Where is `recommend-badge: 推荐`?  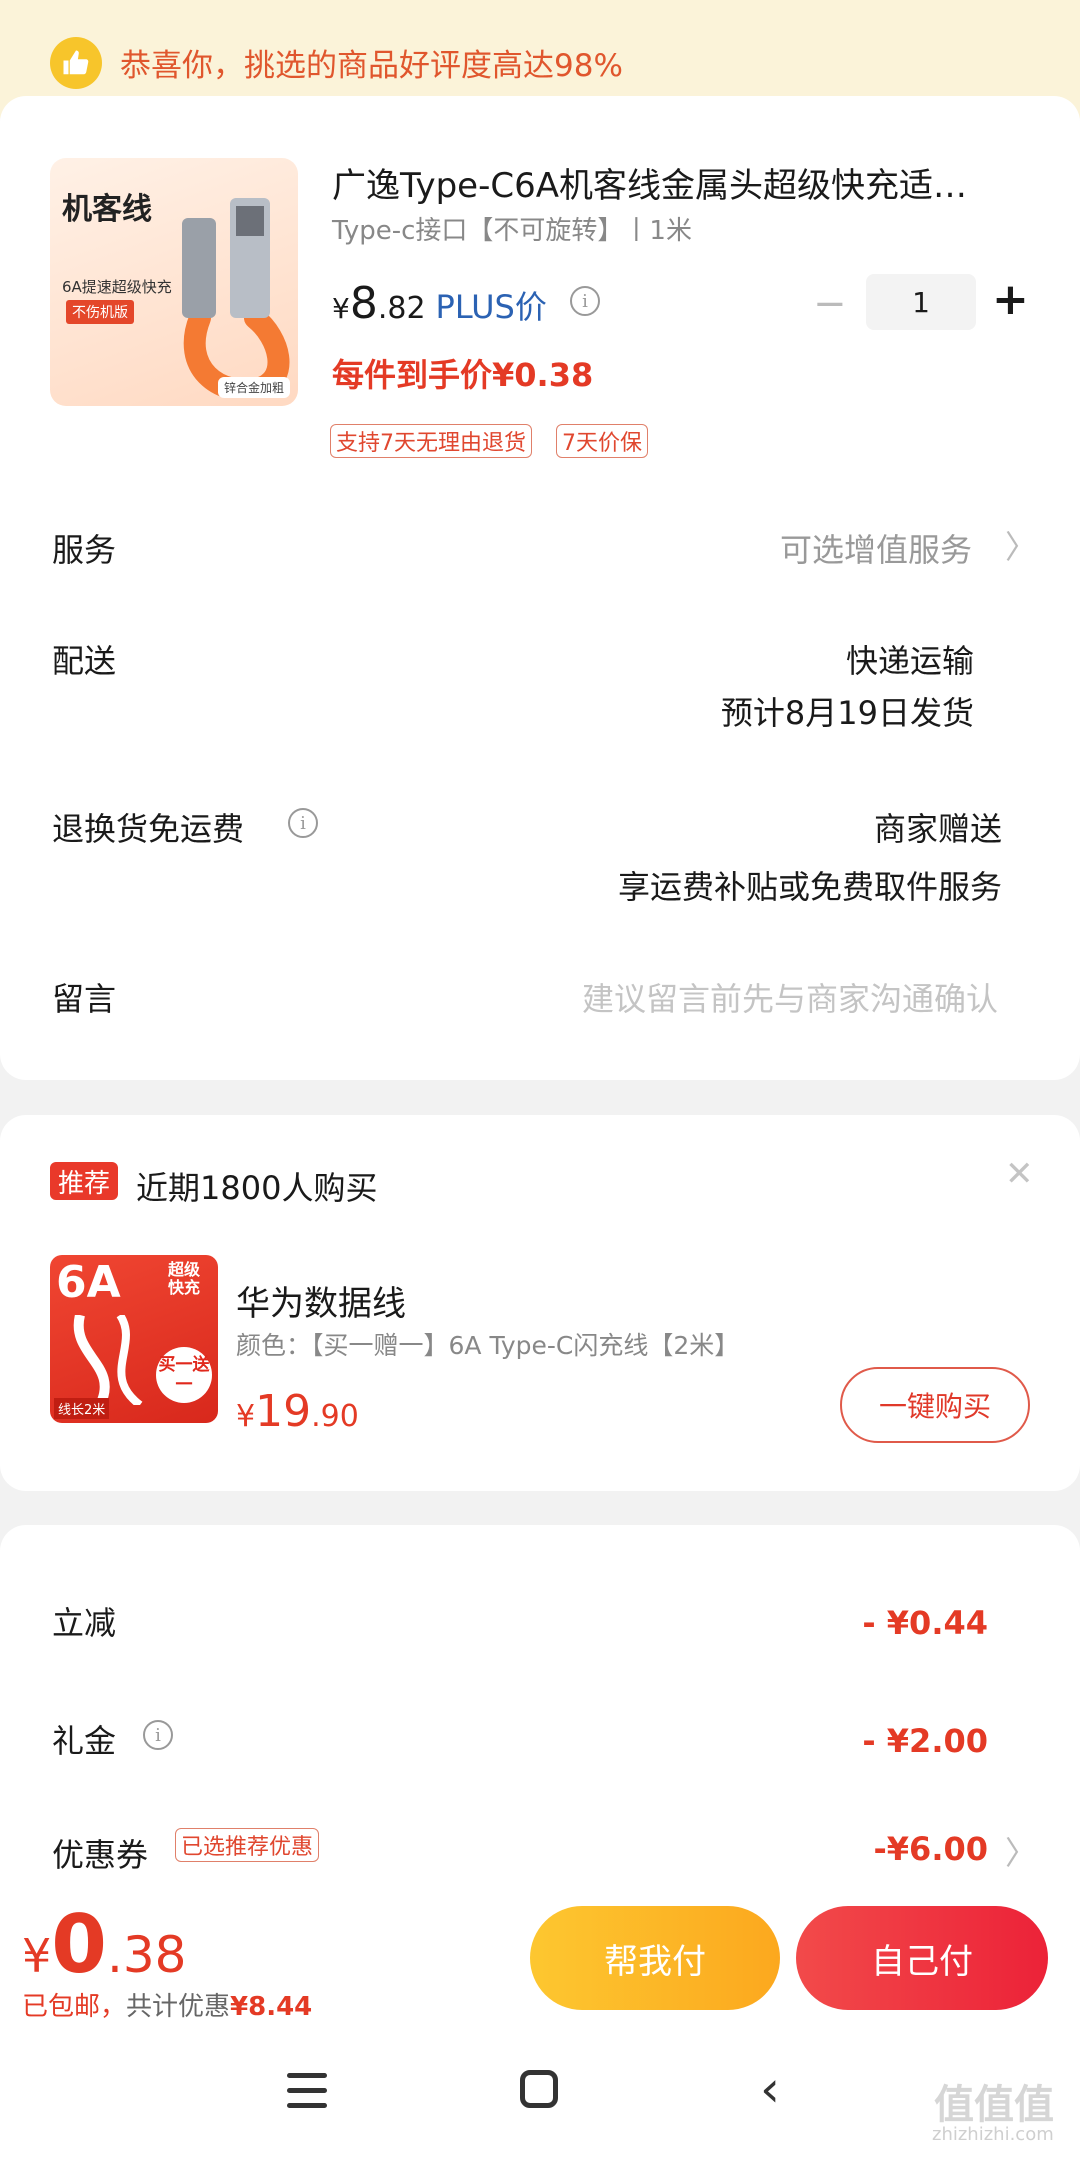 recommend-badge: 推荐 is located at coordinates (84, 1181).